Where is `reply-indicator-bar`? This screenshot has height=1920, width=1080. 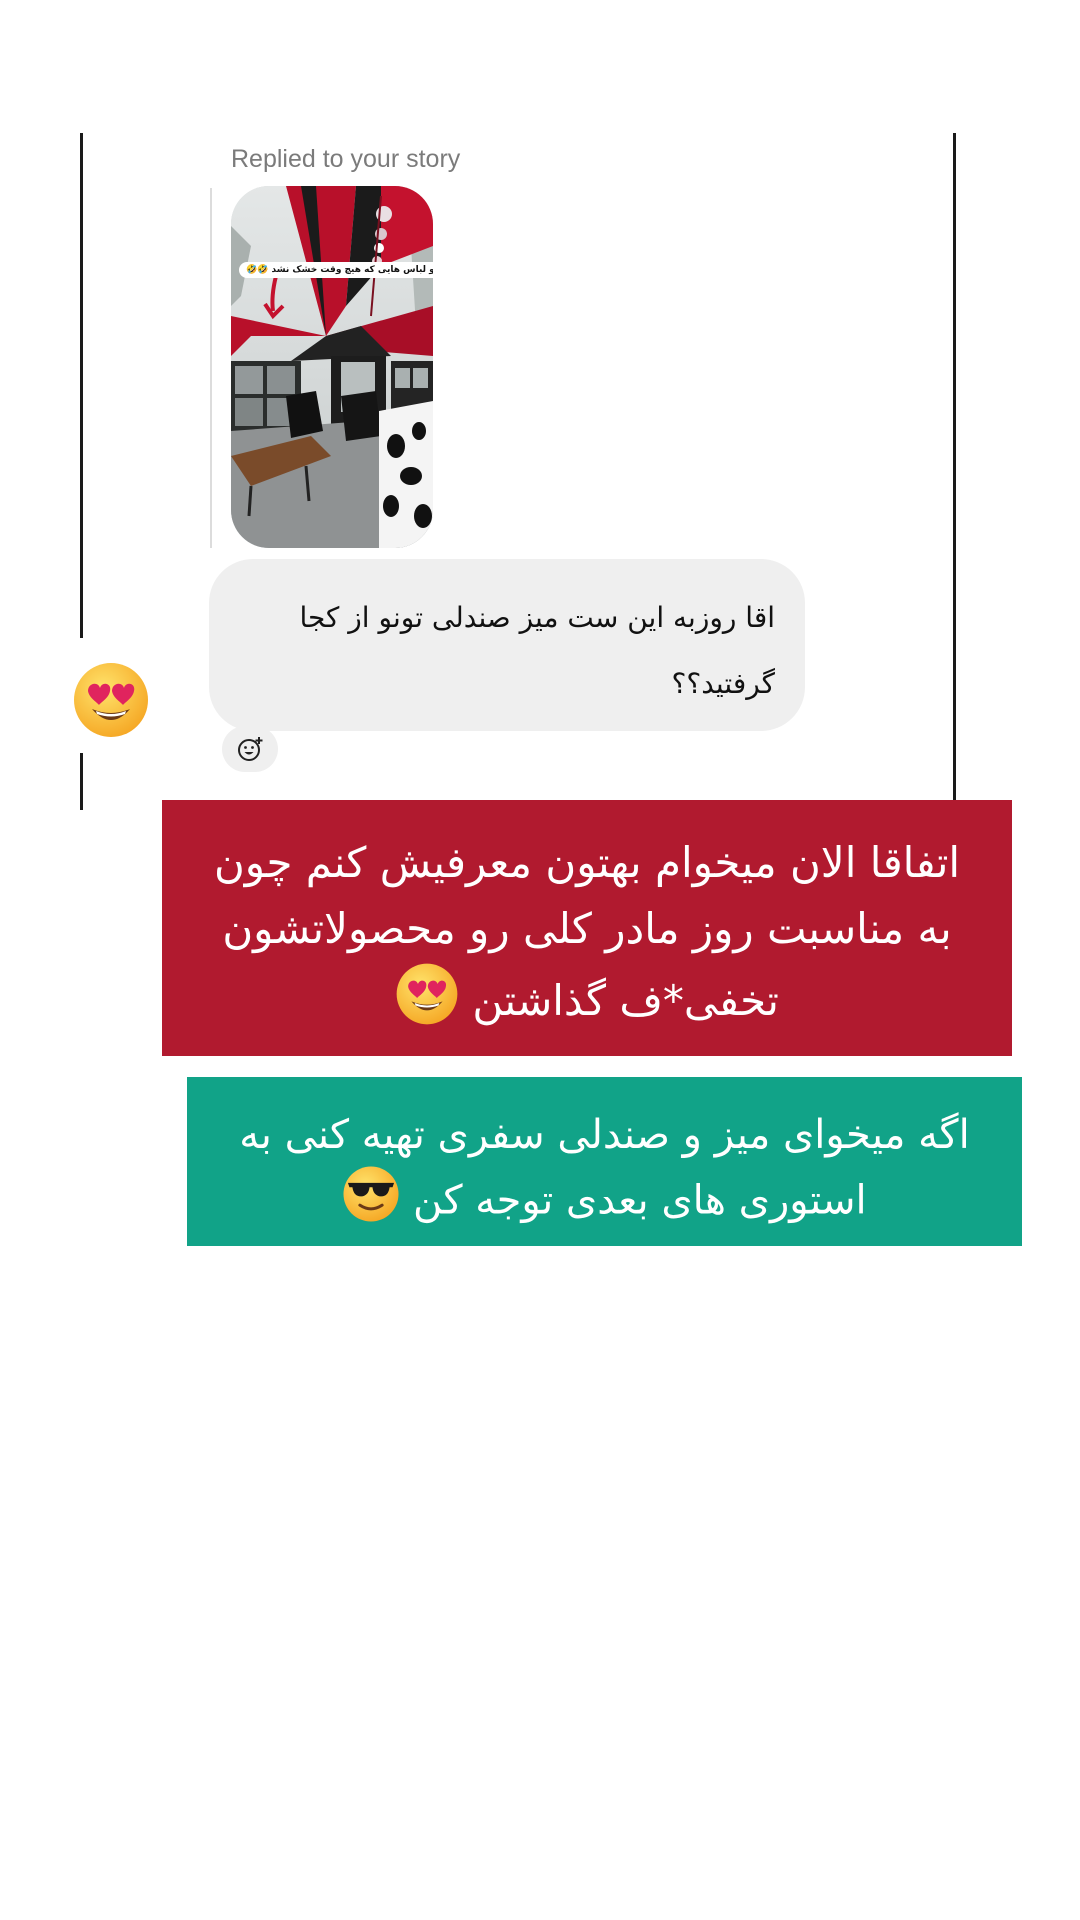
reply-indicator-bar is located at coordinates (211, 368).